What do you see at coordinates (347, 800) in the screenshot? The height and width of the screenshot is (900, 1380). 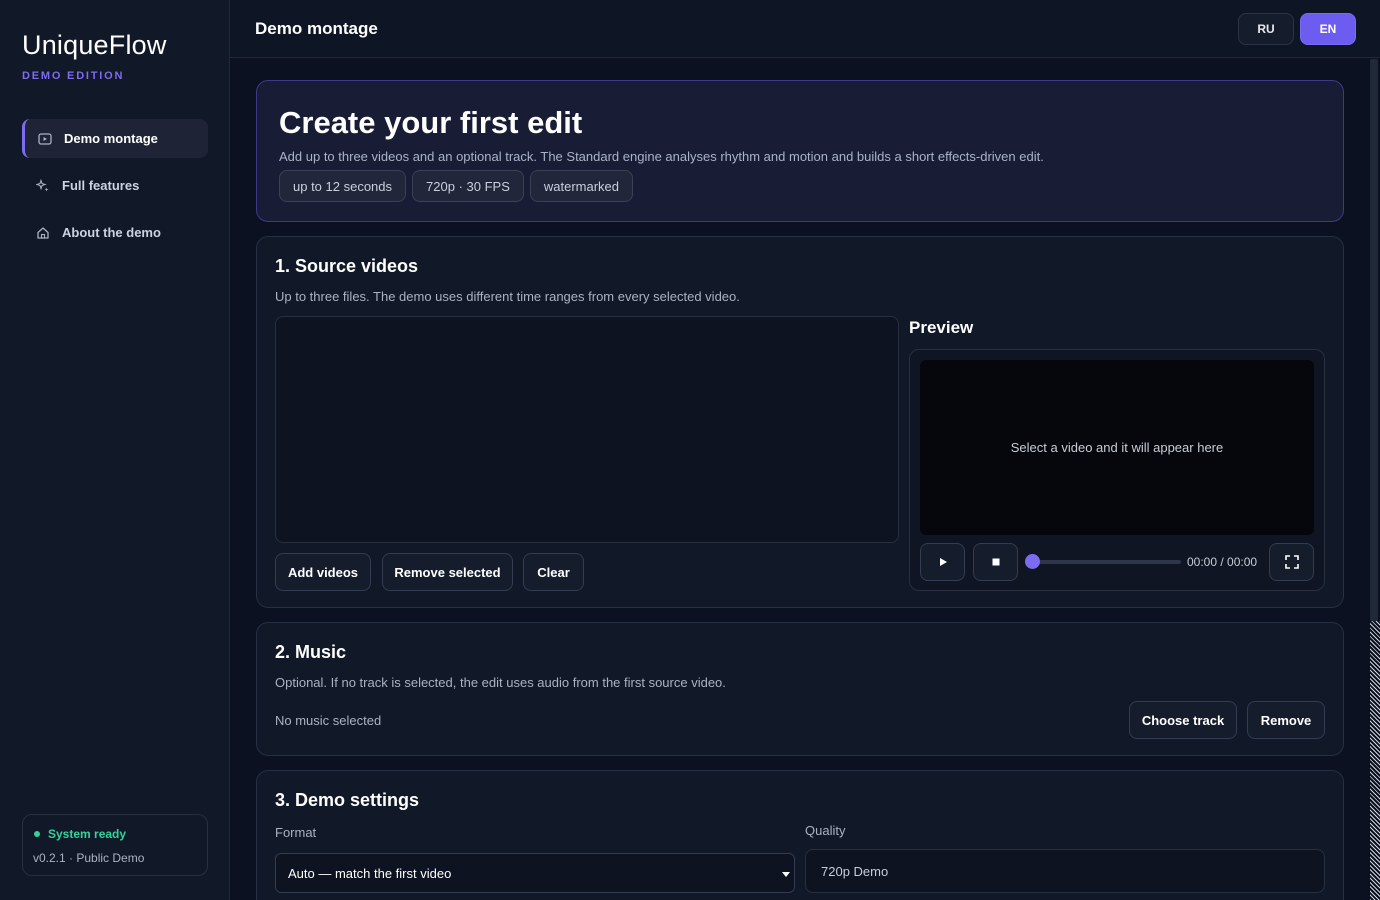 I see `section-title: 3. Demo settings` at bounding box center [347, 800].